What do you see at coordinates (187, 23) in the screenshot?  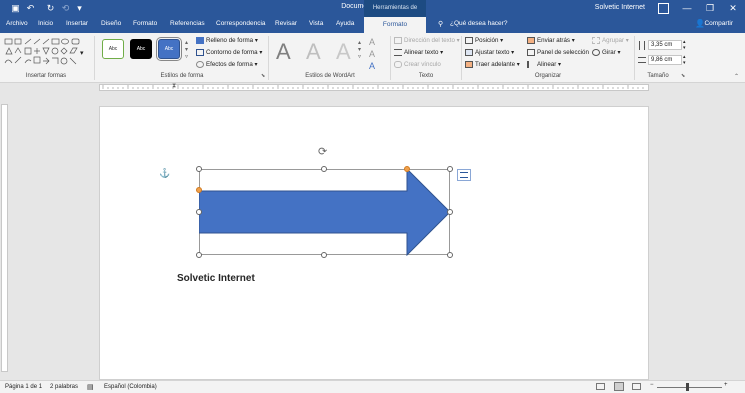 I see `tab-referencias: Referencias` at bounding box center [187, 23].